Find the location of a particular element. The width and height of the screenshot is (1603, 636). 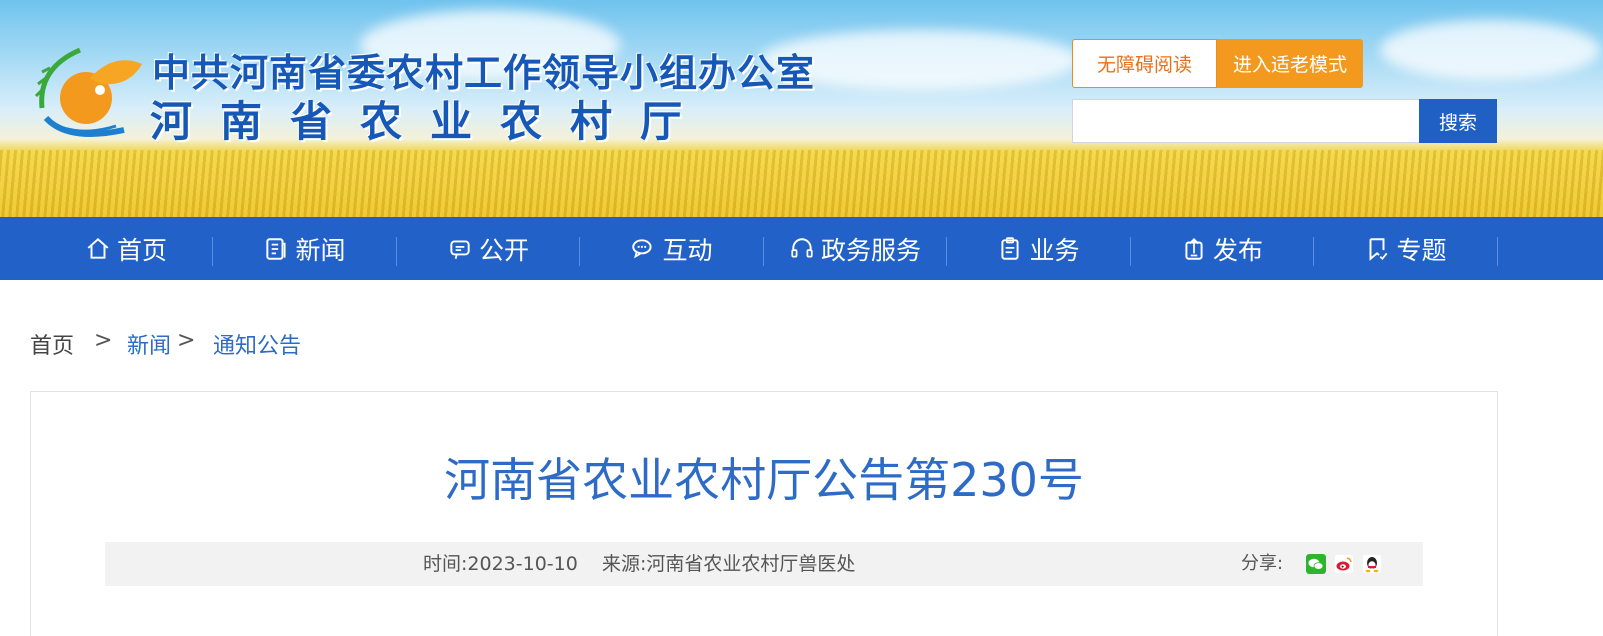

nav-item-topics: 专题 is located at coordinates (1405, 248).